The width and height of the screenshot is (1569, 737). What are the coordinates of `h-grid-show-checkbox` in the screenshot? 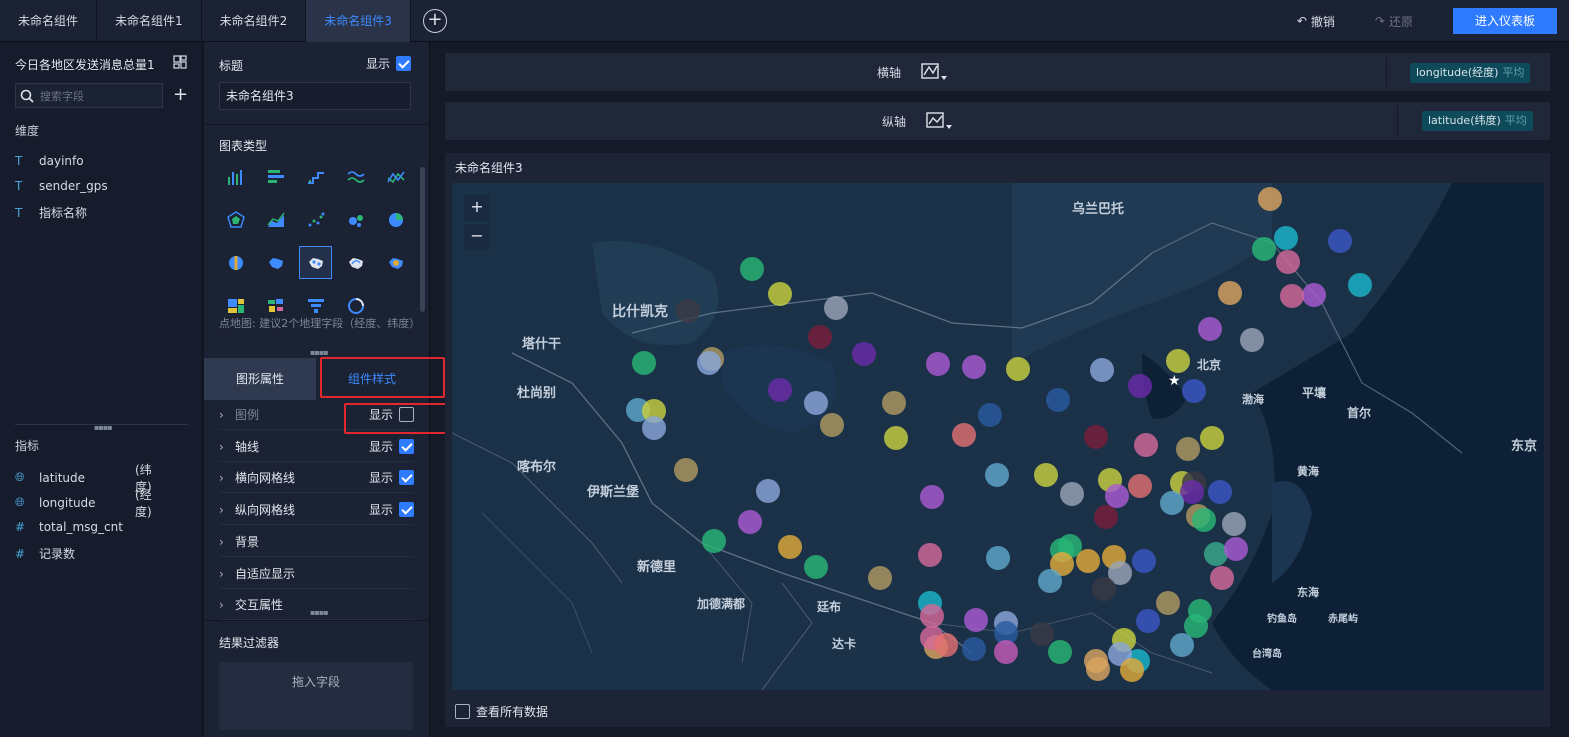 It's located at (406, 477).